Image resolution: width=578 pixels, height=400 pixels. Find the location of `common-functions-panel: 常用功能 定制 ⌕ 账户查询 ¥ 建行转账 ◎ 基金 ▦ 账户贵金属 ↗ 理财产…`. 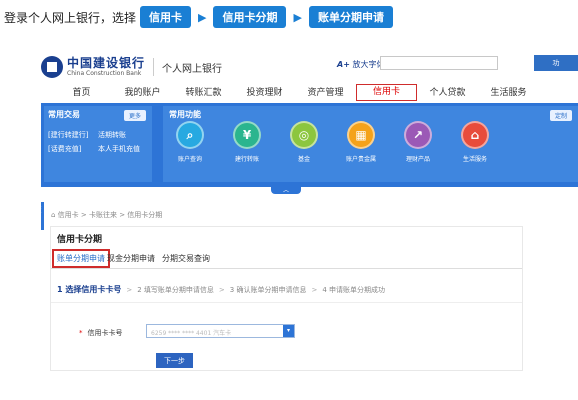

common-functions-panel: 常用功能 定制 ⌕ 账户查询 ¥ 建行转账 ◎ 基金 ▦ 账户贵金属 ↗ 理财产… is located at coordinates (370, 144).